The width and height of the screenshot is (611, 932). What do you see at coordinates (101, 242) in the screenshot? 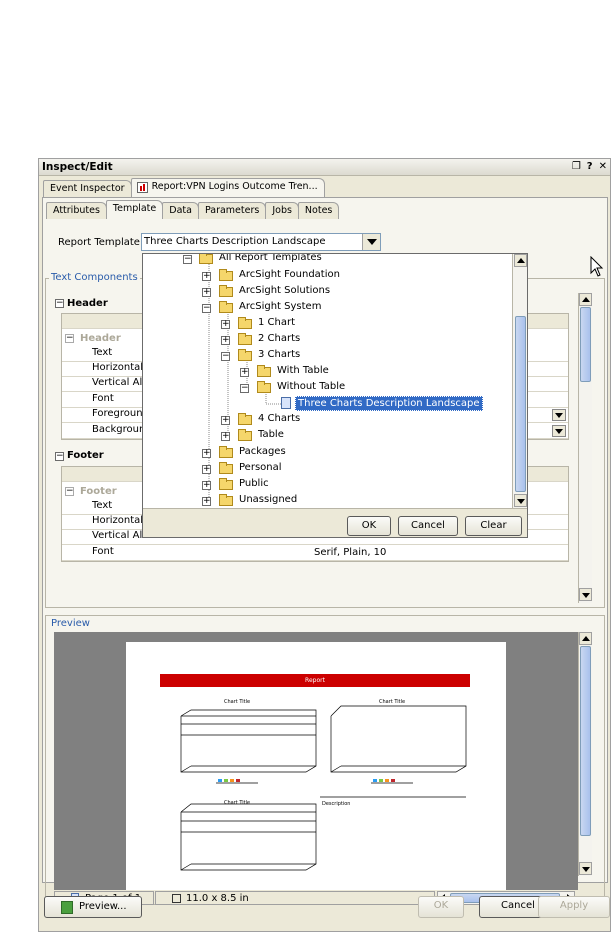
I see `report-template-label: Report Template:` at bounding box center [101, 242].